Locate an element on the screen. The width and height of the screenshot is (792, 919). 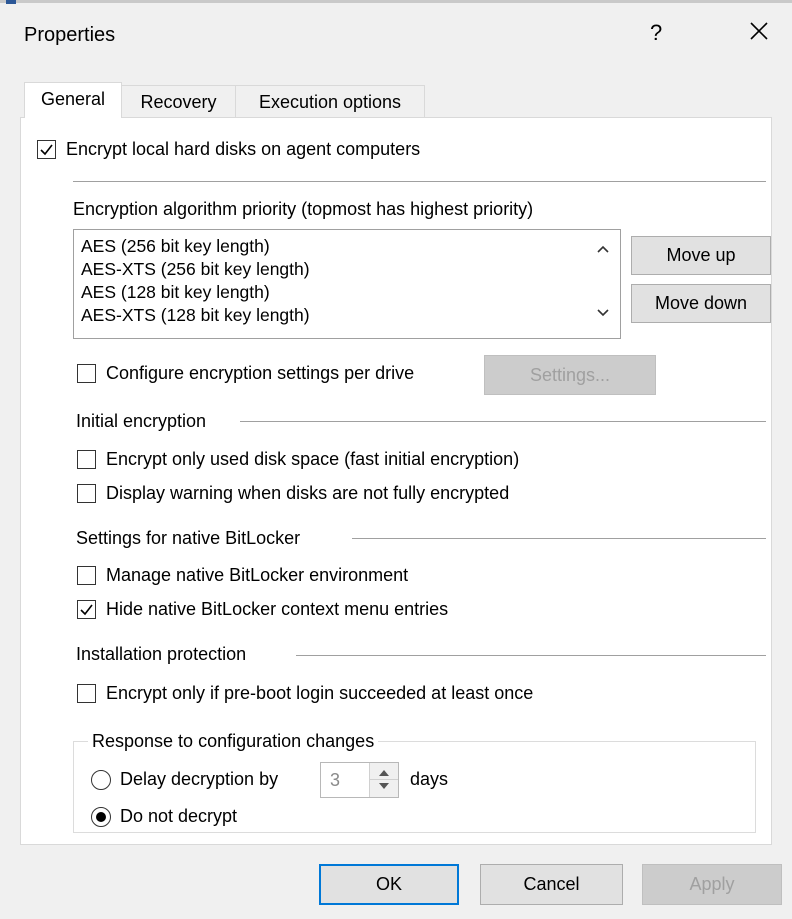
tab-recovery: Recovery is located at coordinates (178, 101).